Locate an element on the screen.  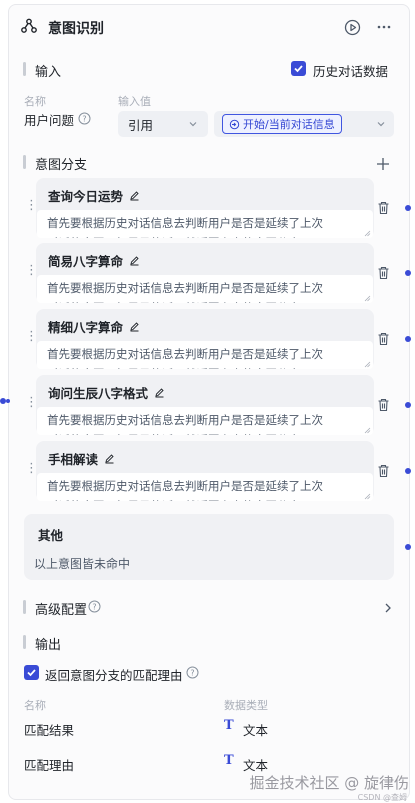
node-title: 意图识别 is located at coordinates (76, 29).